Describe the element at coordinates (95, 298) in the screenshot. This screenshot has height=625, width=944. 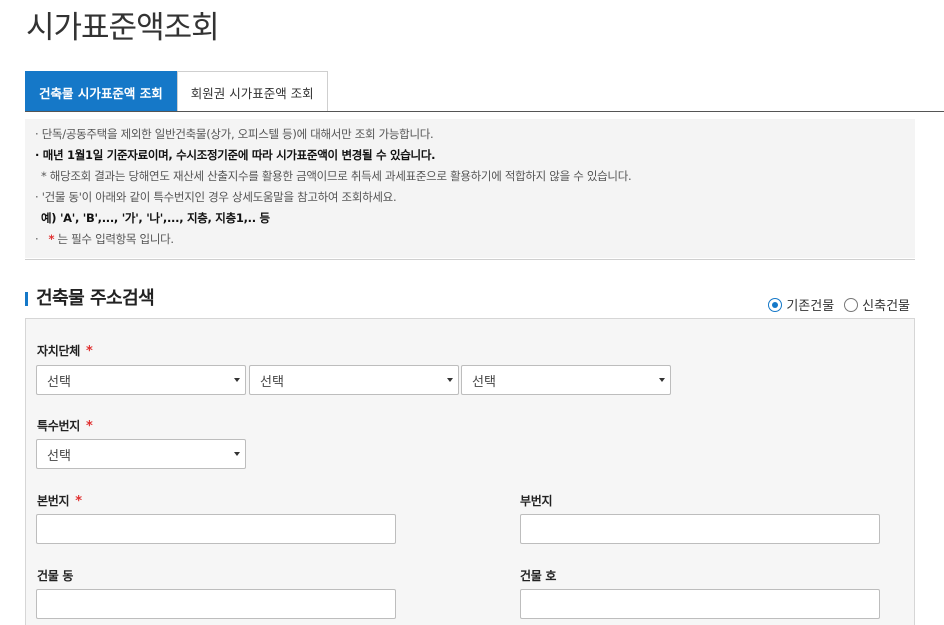
I see `section-title: 건축물 주소검색` at that location.